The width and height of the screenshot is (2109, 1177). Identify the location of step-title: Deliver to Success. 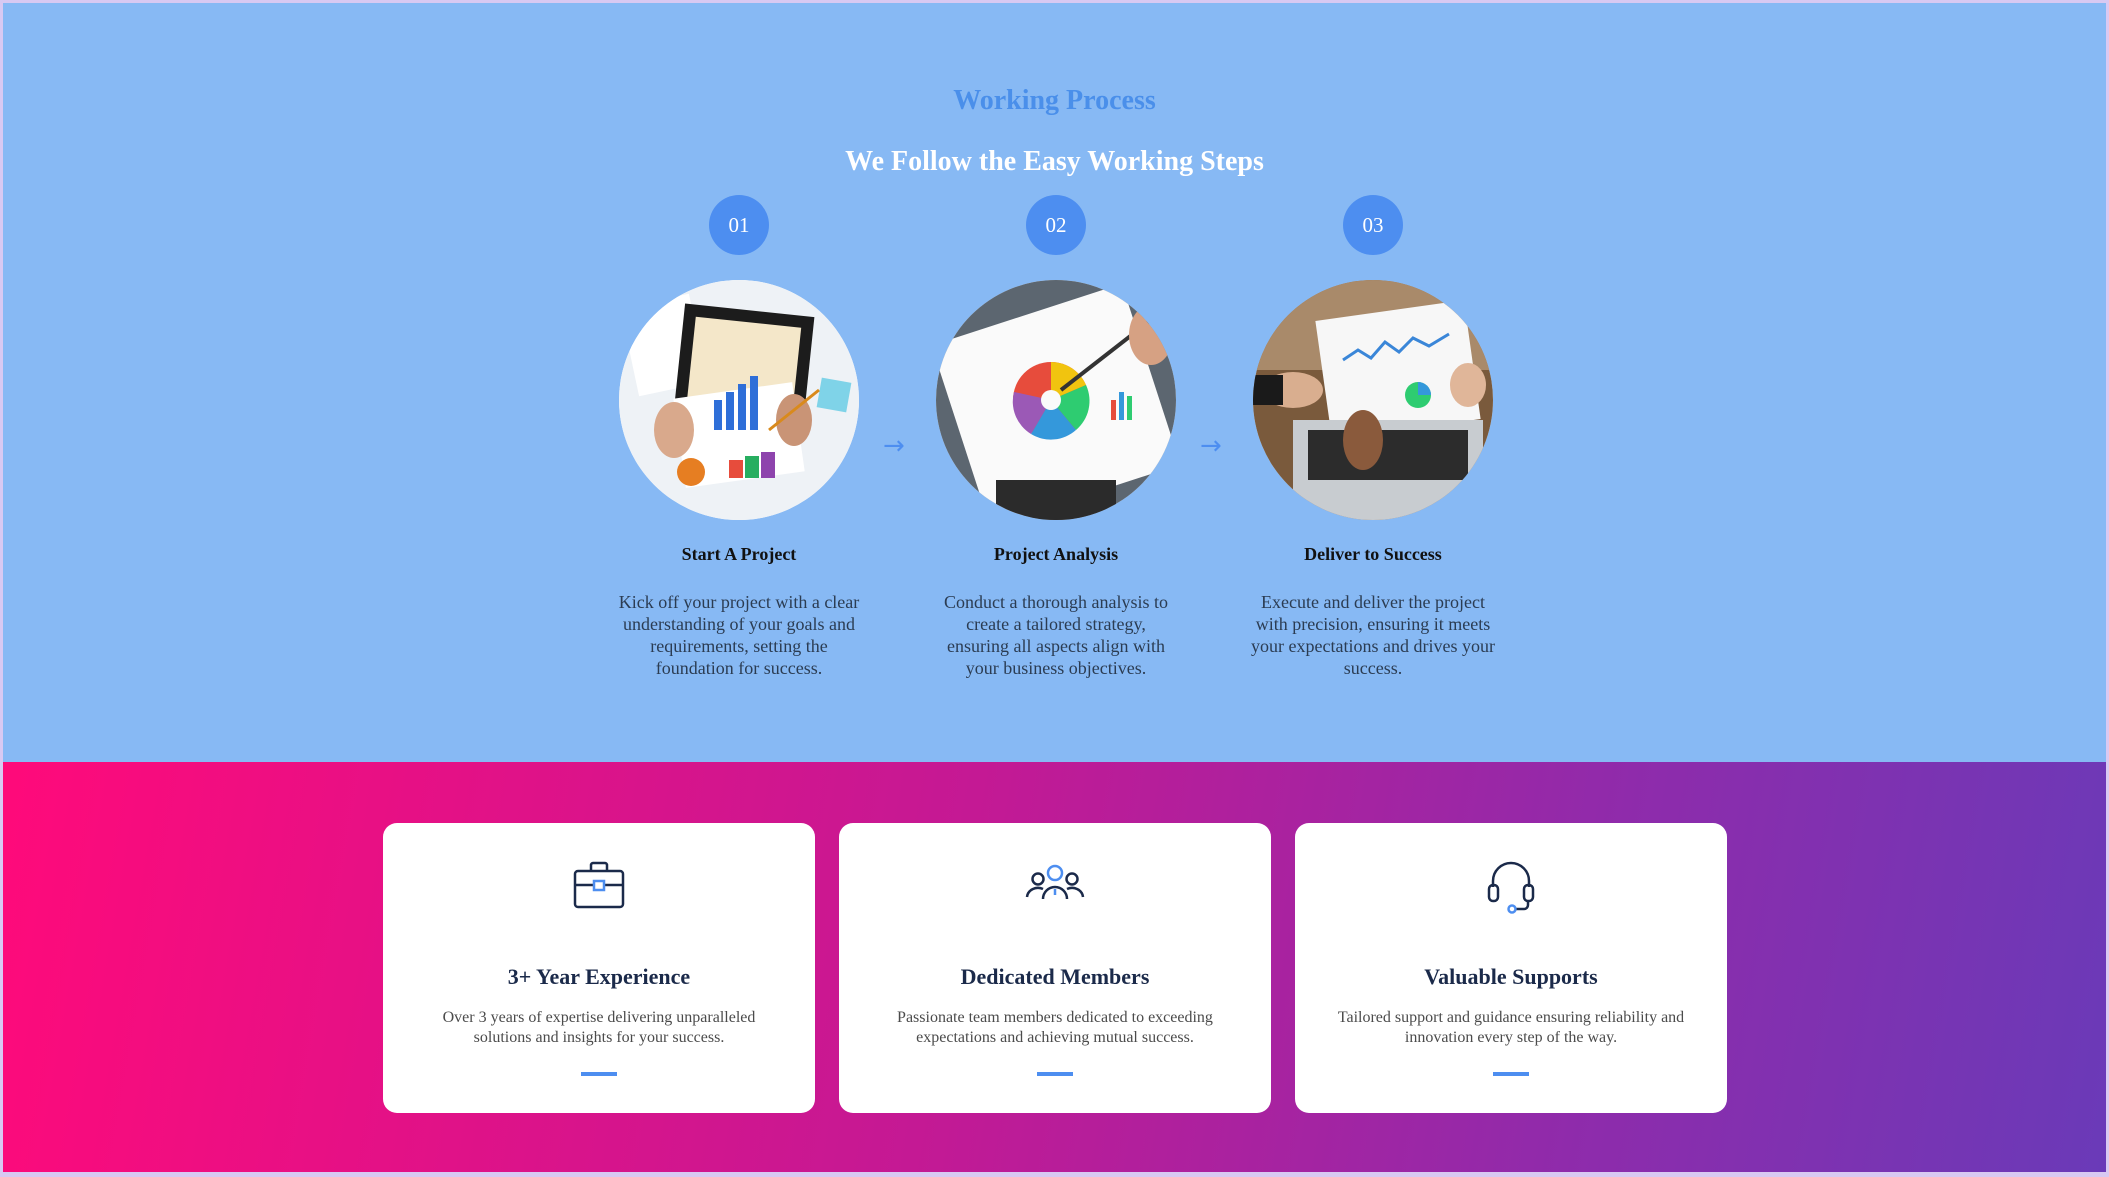
(1373, 554).